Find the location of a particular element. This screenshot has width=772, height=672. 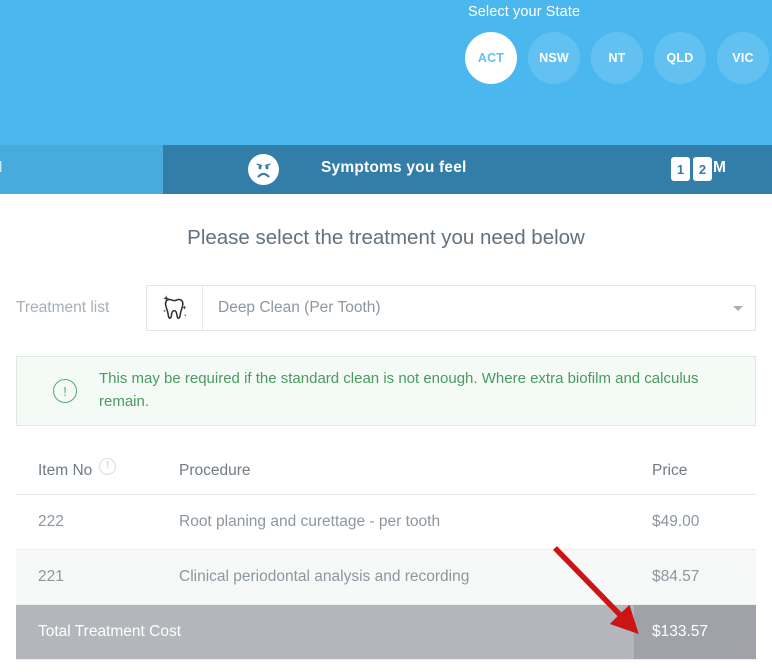

state-option-nt: NT is located at coordinates (617, 58).